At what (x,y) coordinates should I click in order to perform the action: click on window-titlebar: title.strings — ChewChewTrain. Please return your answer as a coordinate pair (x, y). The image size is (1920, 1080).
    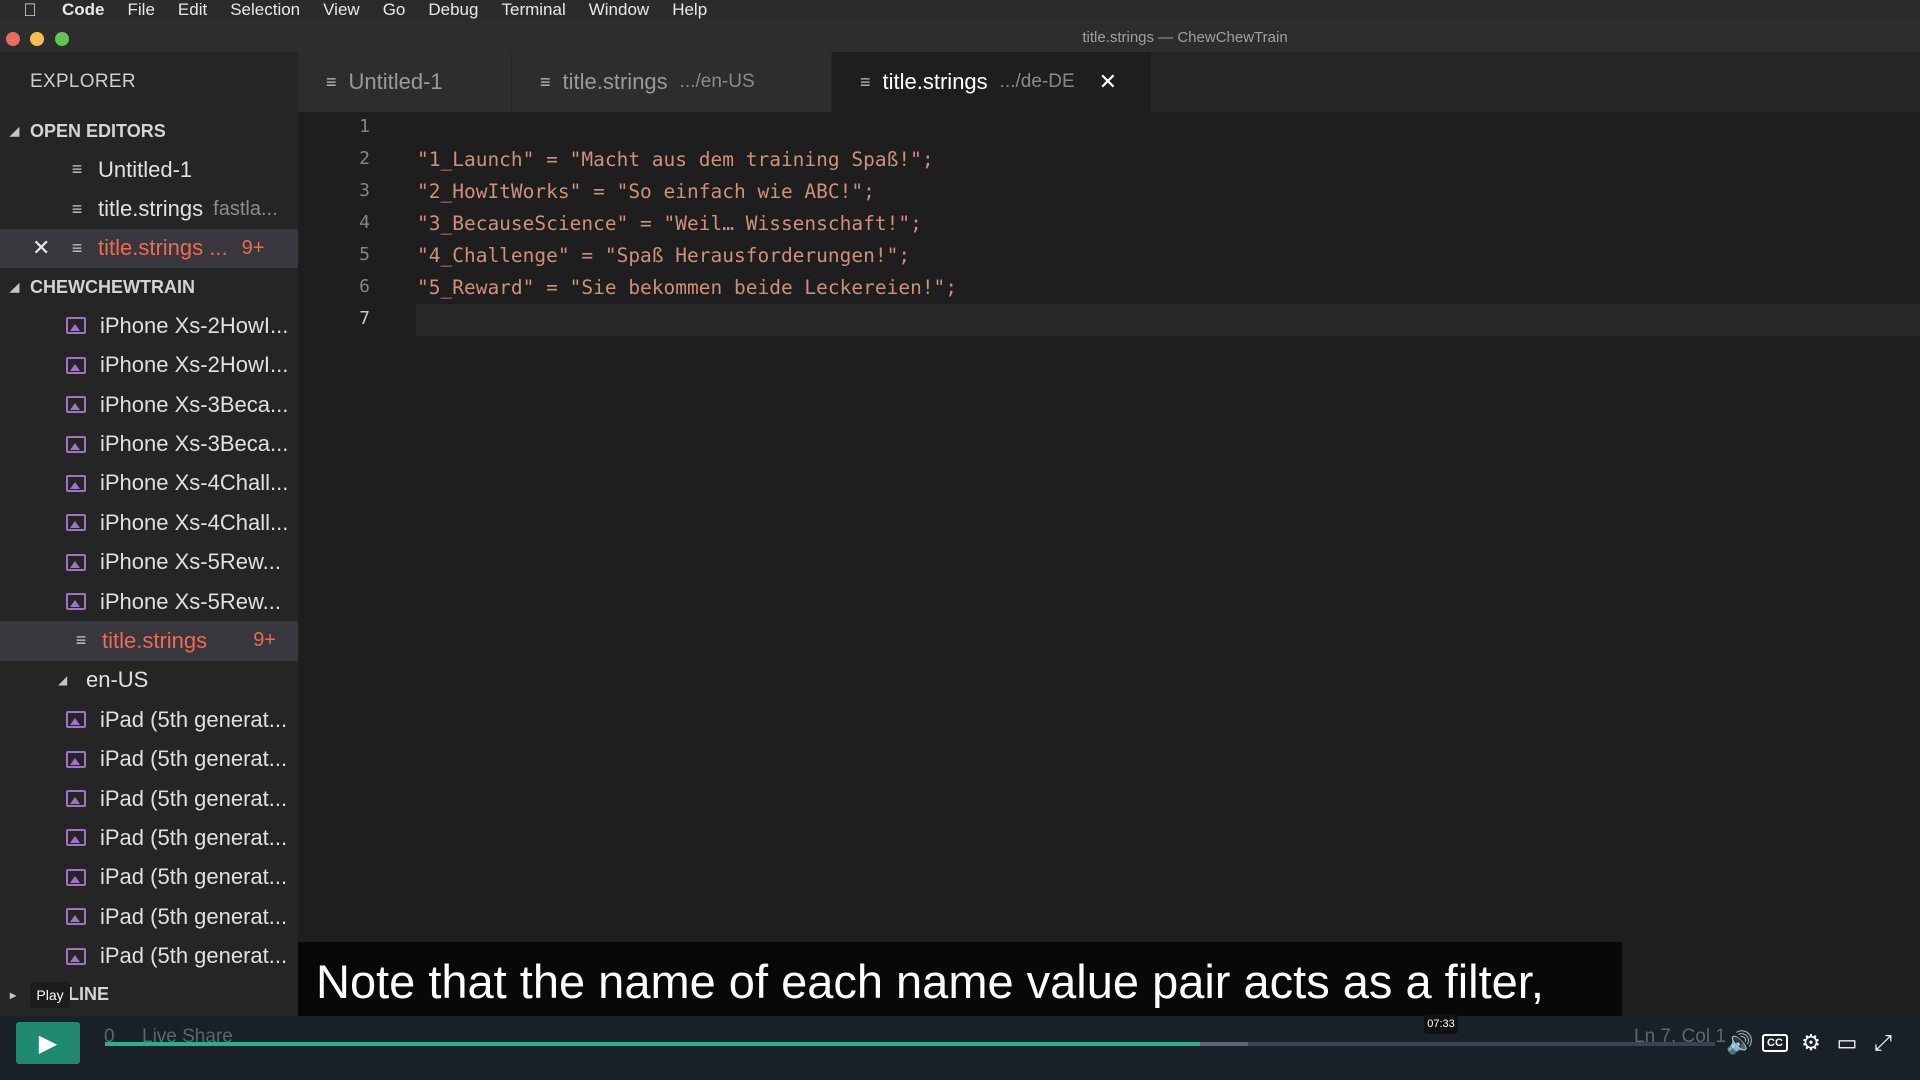
    Looking at the image, I should click on (960, 36).